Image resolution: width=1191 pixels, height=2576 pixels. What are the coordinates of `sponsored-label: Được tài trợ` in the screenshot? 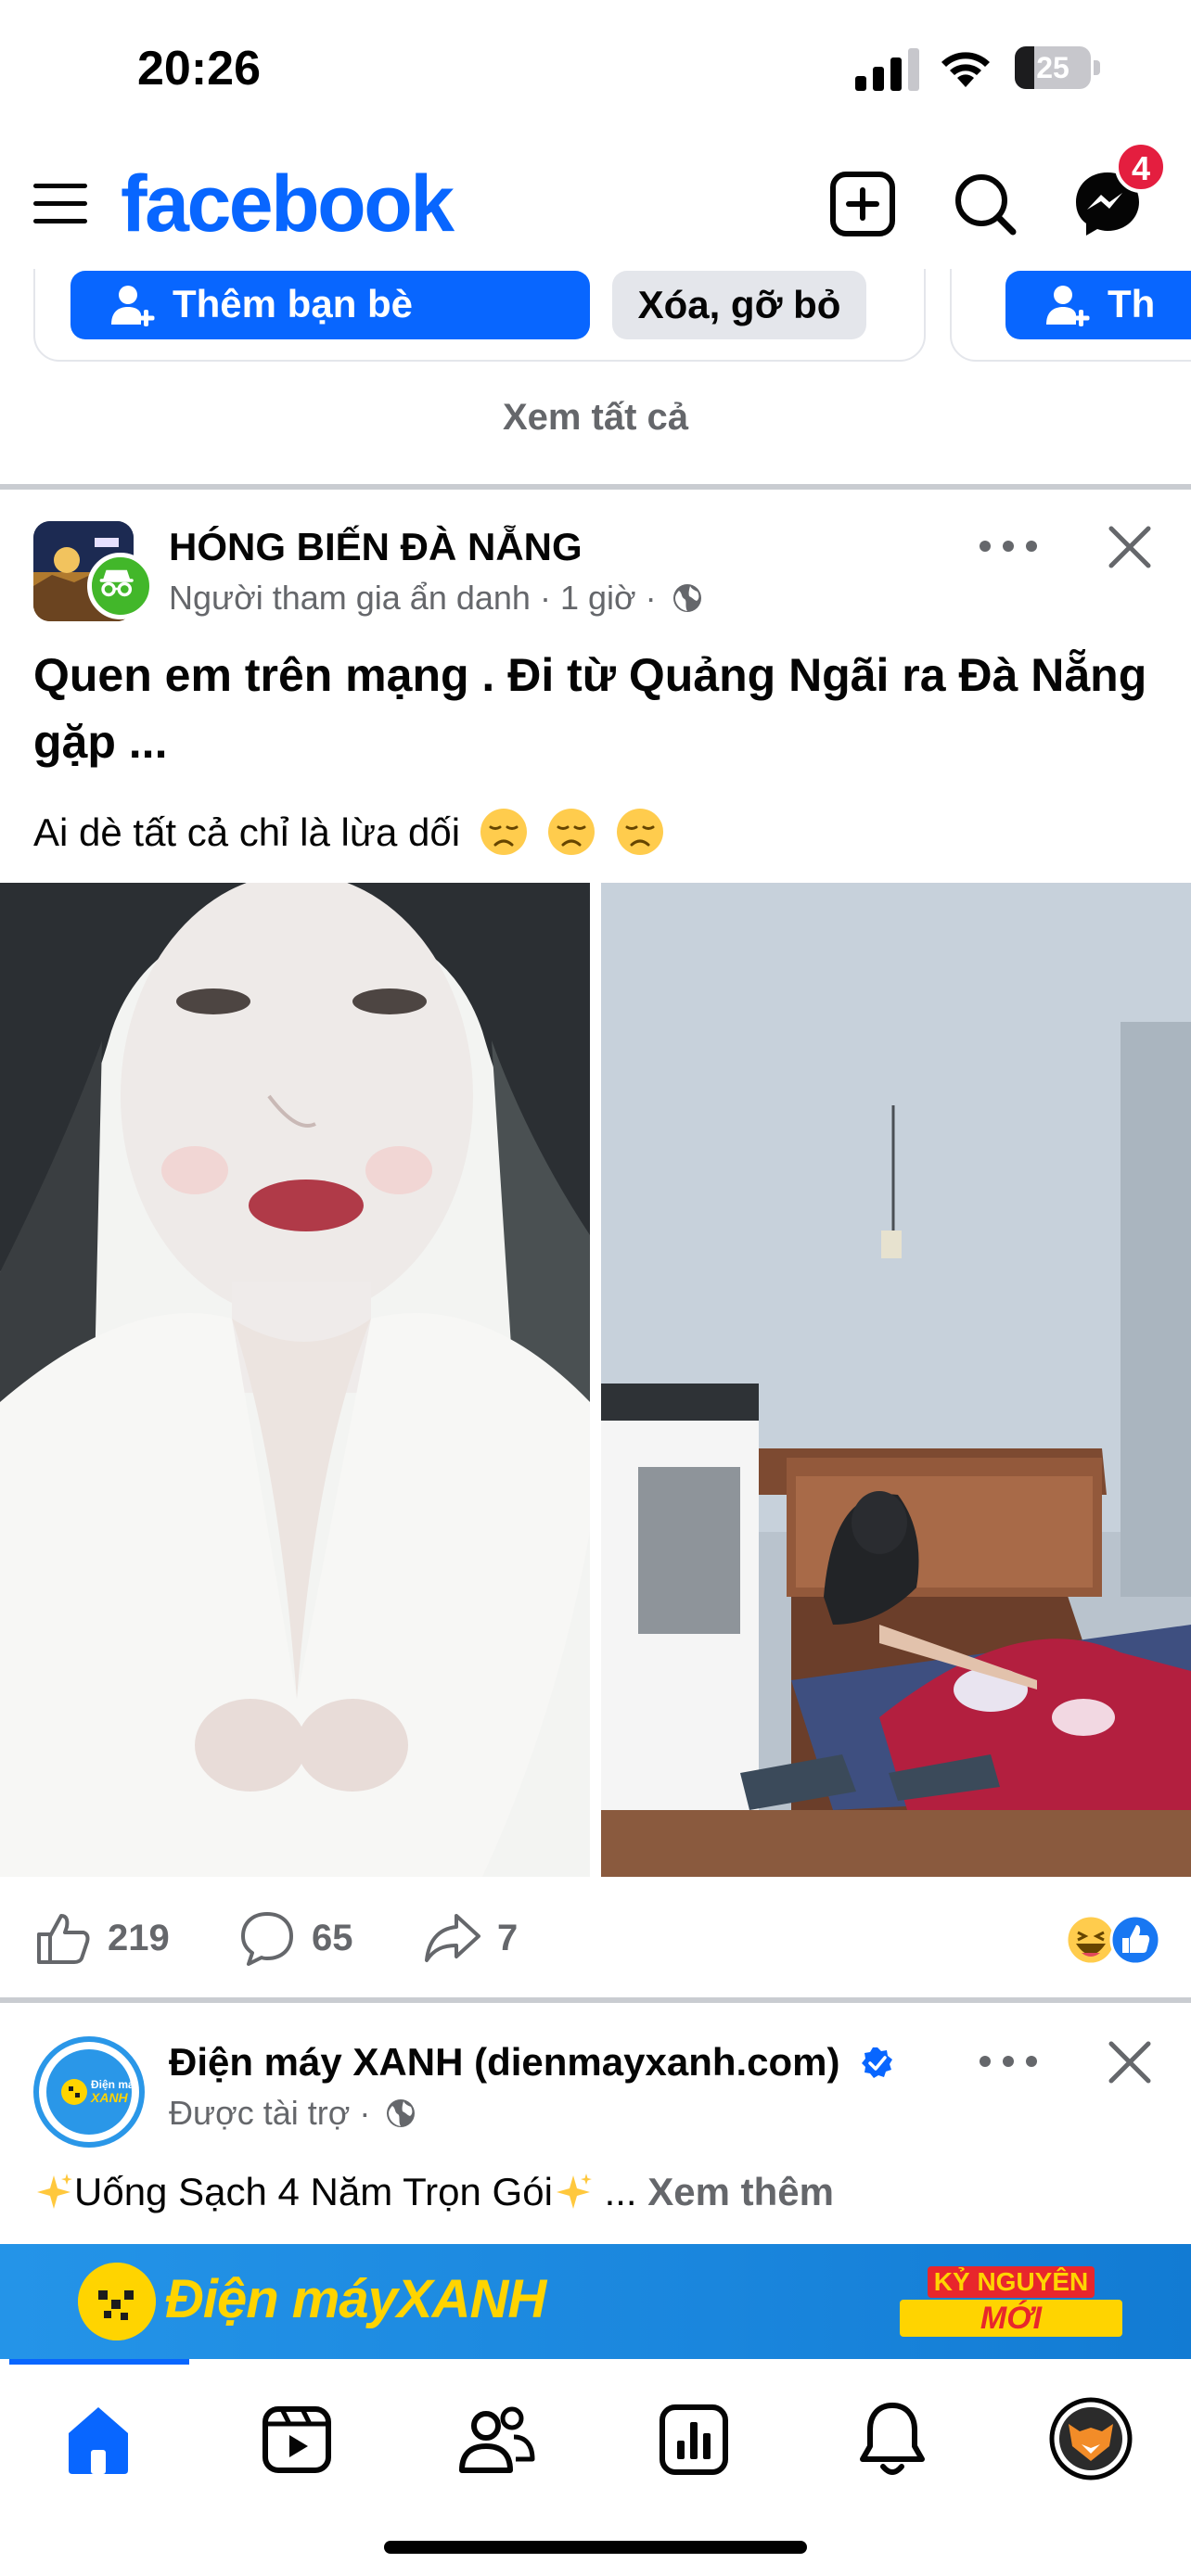 It's located at (259, 2113).